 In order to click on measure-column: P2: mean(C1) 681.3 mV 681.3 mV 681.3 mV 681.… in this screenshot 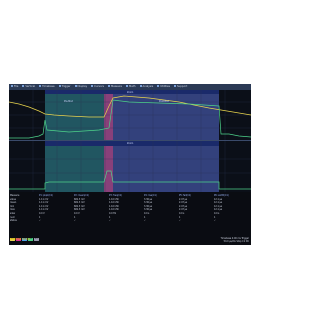, I will do `click(81, 208)`.